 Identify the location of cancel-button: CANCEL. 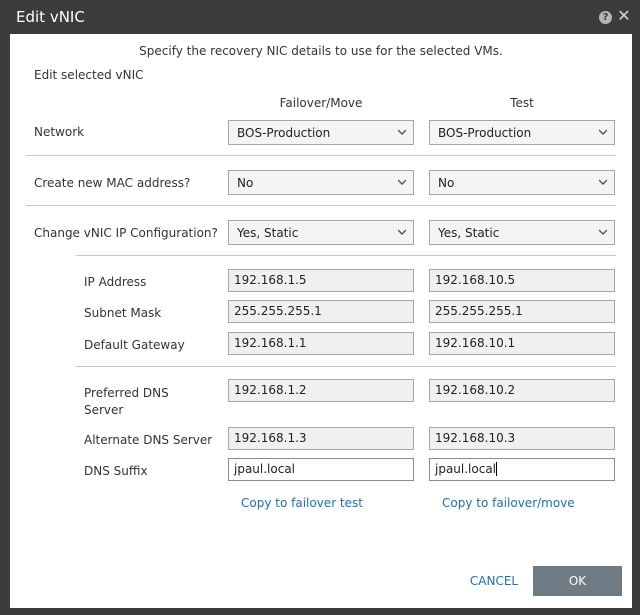
(494, 581).